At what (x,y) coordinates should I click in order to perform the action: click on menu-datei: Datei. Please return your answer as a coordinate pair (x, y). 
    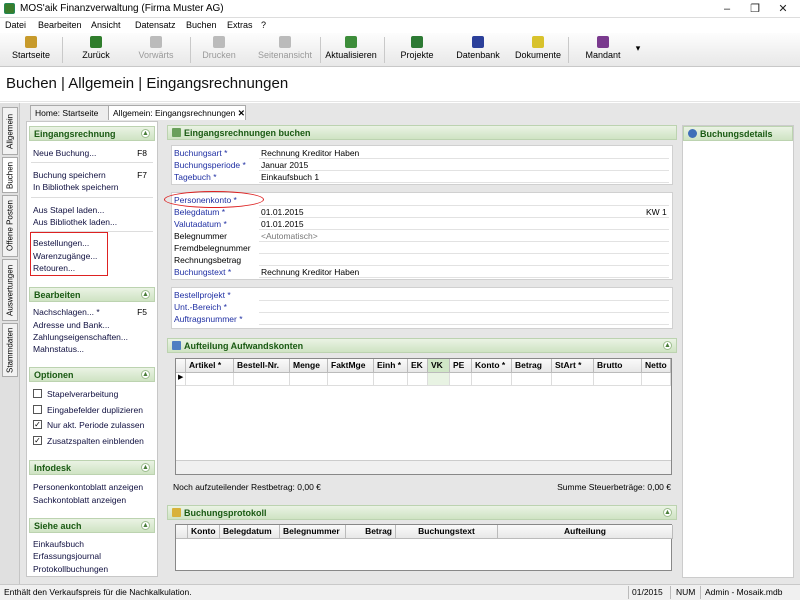
    Looking at the image, I should click on (15, 25).